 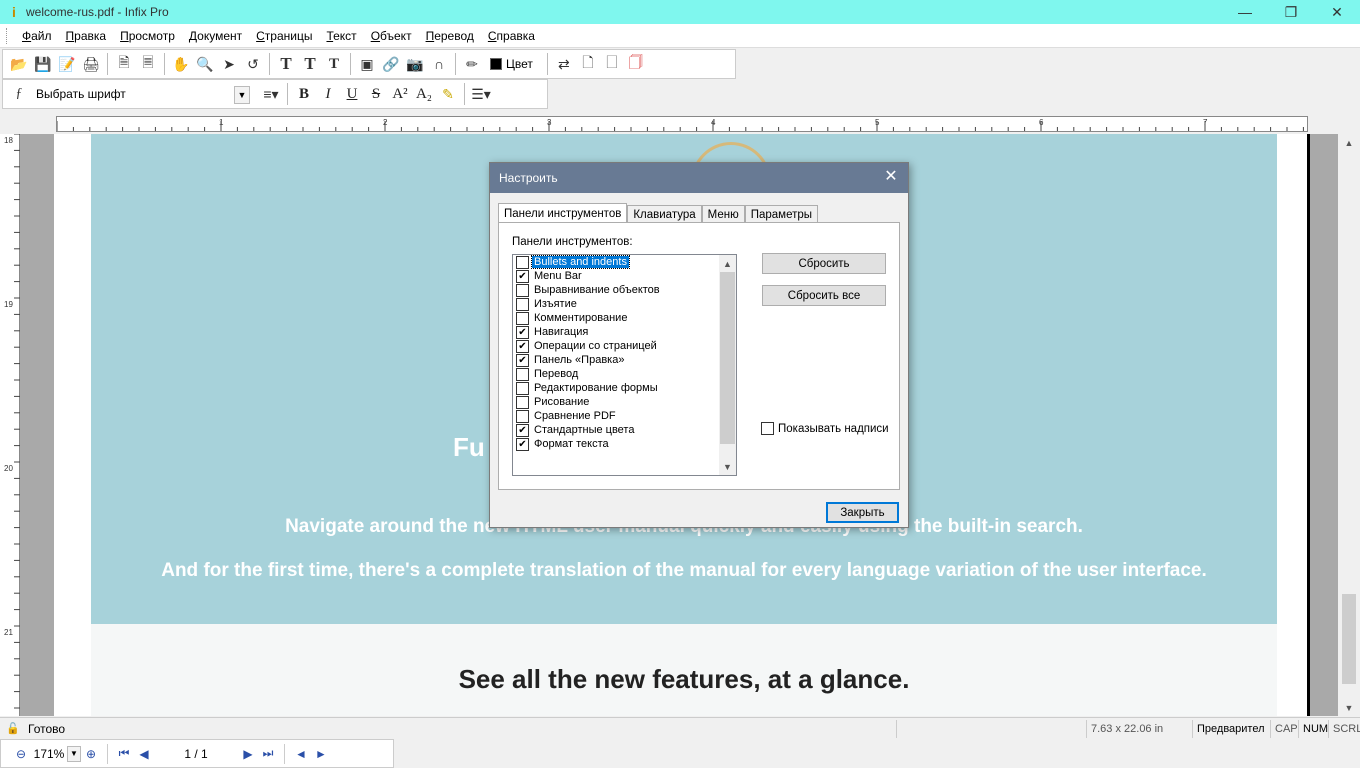 I want to click on hand-tool-button: ✋, so click(x=181, y=64).